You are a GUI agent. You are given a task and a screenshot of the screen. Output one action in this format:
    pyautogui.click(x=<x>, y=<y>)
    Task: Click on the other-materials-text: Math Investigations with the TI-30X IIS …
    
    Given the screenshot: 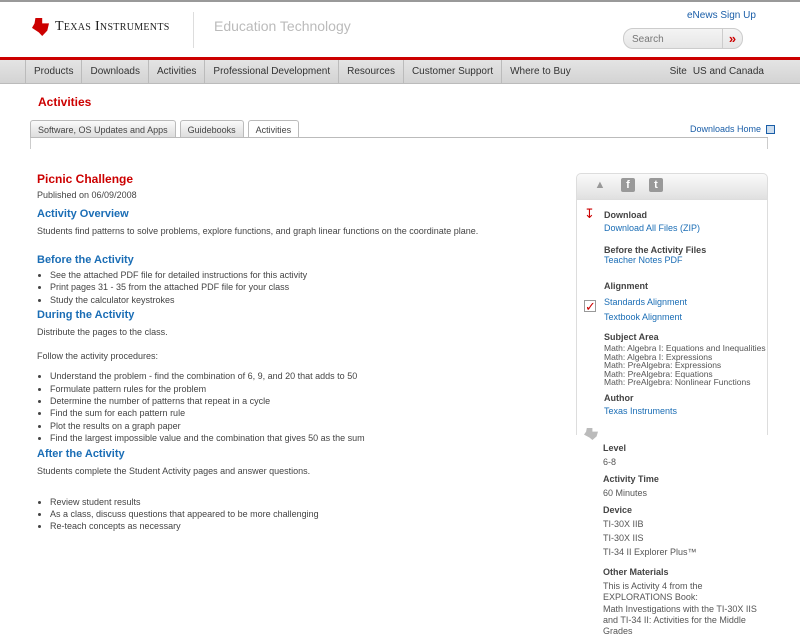 What is the action you would take?
    pyautogui.click(x=680, y=620)
    